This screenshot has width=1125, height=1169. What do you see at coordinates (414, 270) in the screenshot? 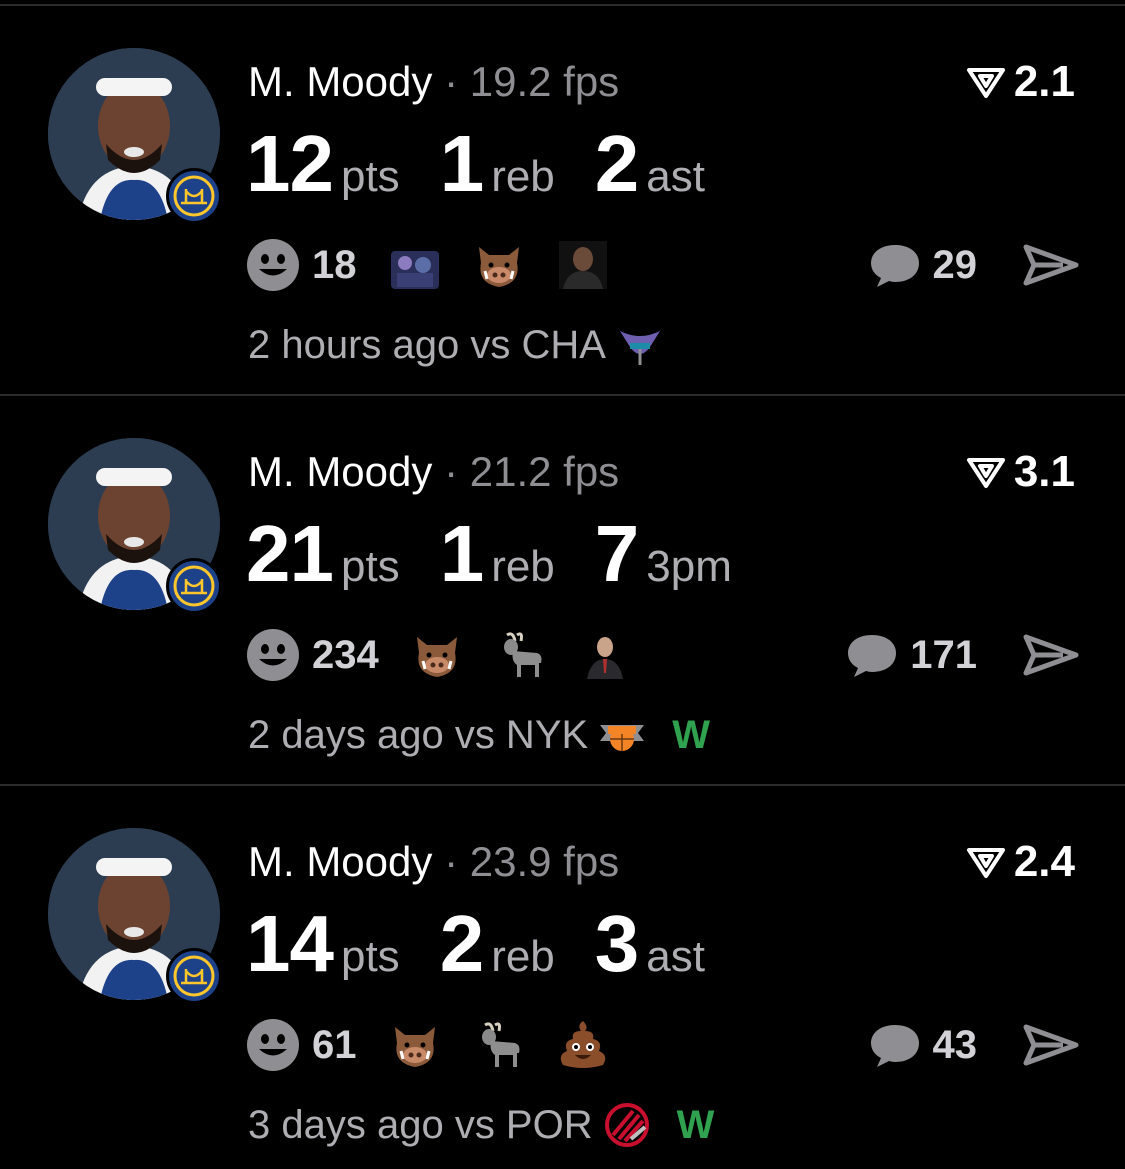
I see `cartoon-crowd-image-icon` at bounding box center [414, 270].